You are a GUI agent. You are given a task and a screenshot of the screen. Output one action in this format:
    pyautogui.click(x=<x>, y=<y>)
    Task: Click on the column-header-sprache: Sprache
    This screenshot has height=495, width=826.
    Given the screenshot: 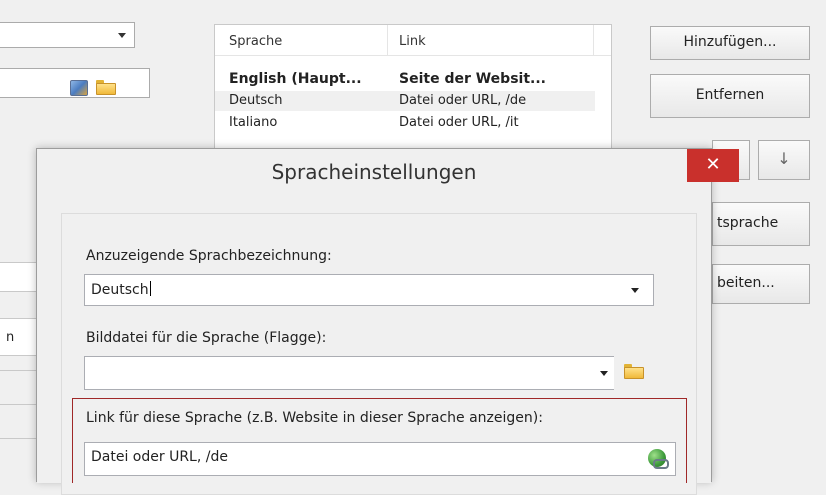 What is the action you would take?
    pyautogui.click(x=255, y=41)
    